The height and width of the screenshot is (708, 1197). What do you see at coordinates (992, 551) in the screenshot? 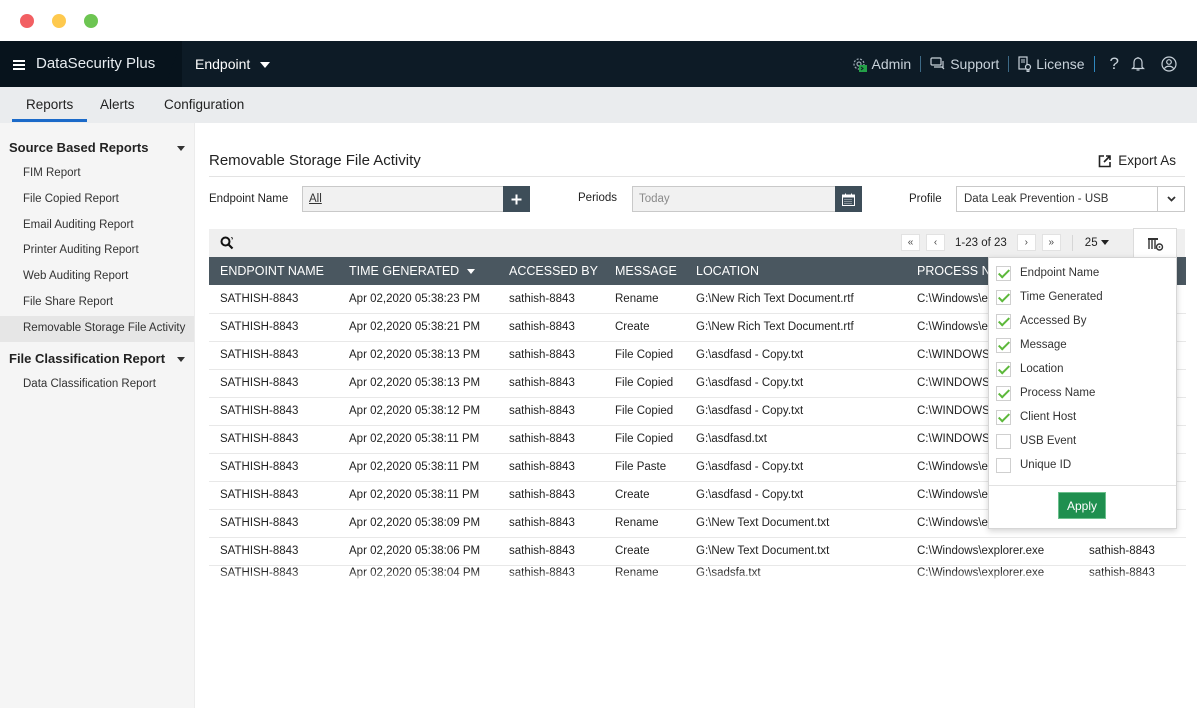
I see `process-name-cell: C:\Windows\explorer.exe` at bounding box center [992, 551].